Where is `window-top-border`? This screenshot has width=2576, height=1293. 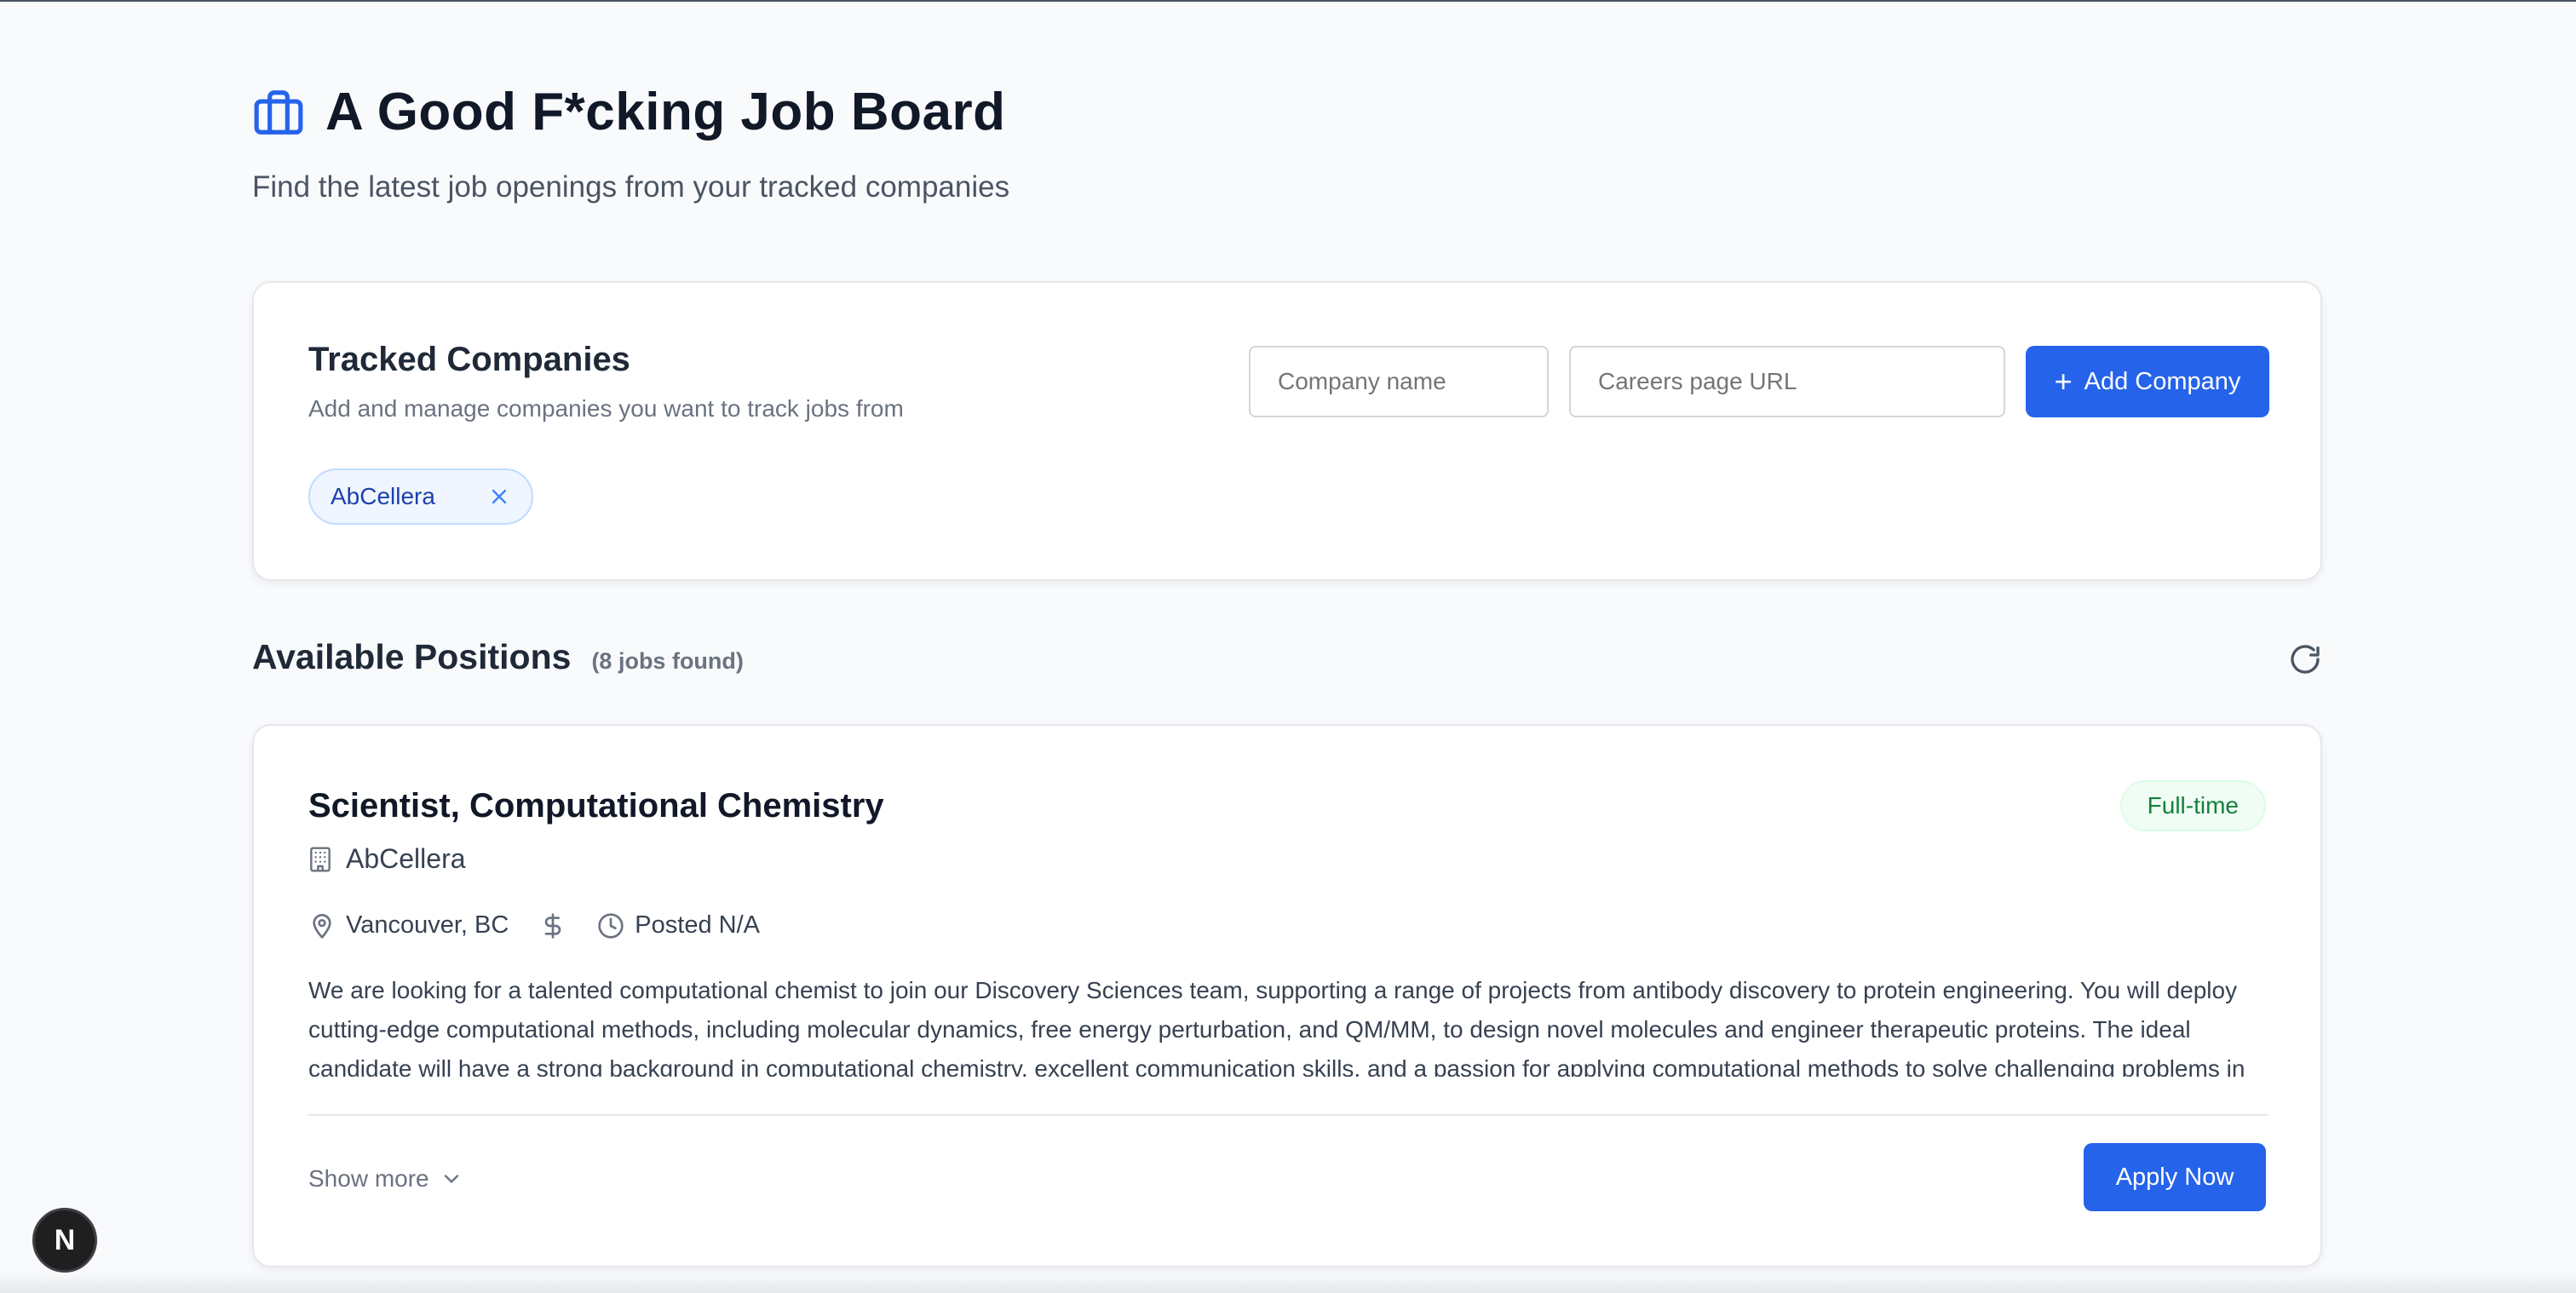 window-top-border is located at coordinates (1288, 1).